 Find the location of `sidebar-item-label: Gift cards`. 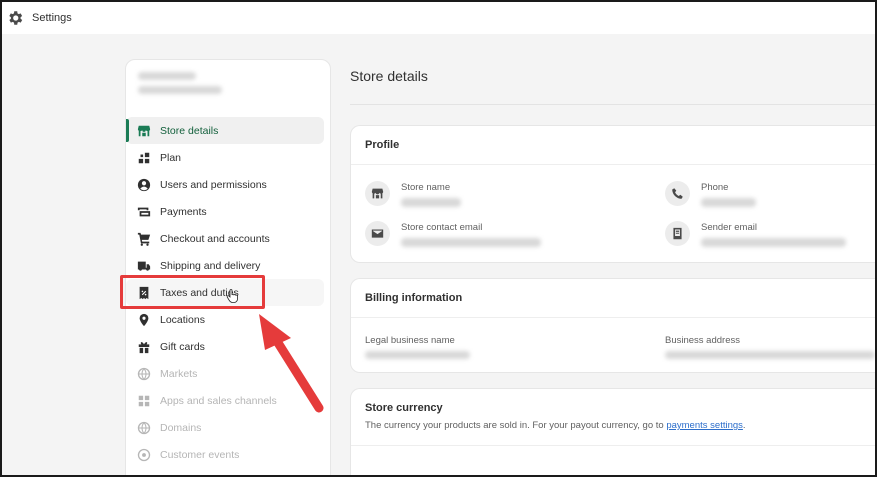

sidebar-item-label: Gift cards is located at coordinates (182, 346).